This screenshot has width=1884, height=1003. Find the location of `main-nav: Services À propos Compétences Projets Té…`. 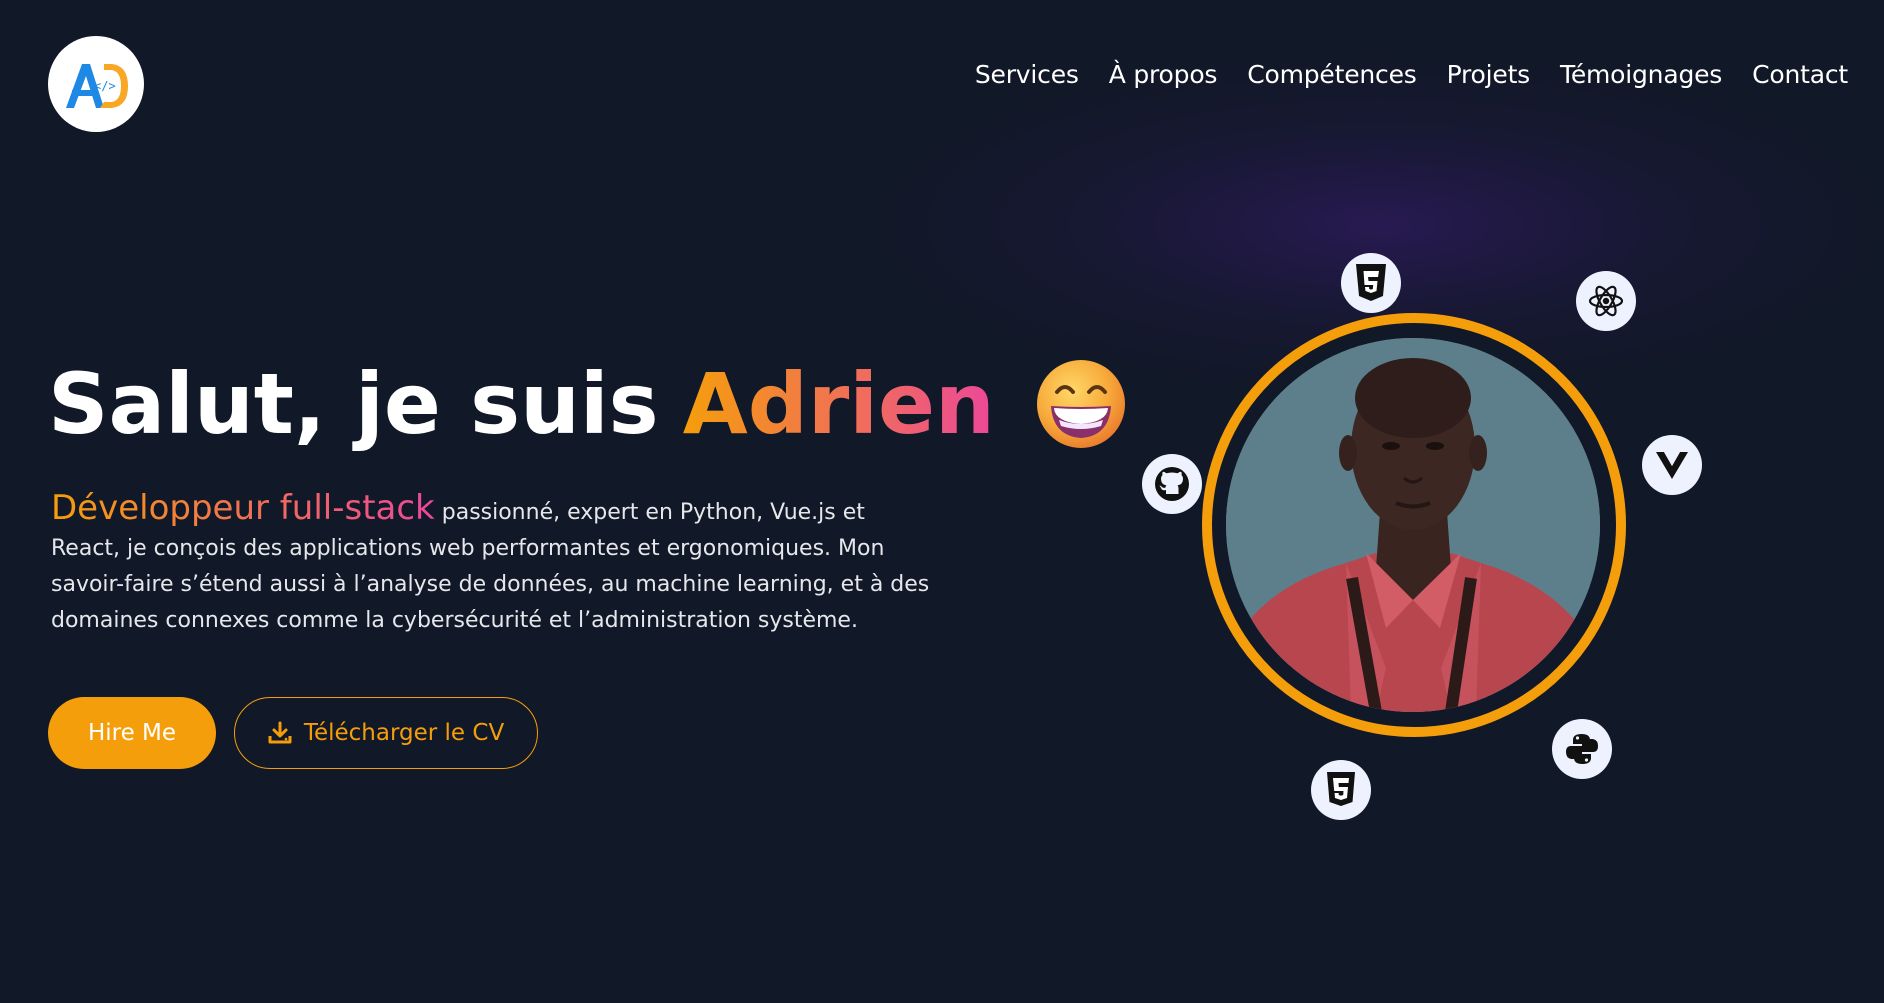

main-nav: Services À propos Compétences Projets Té… is located at coordinates (1411, 74).